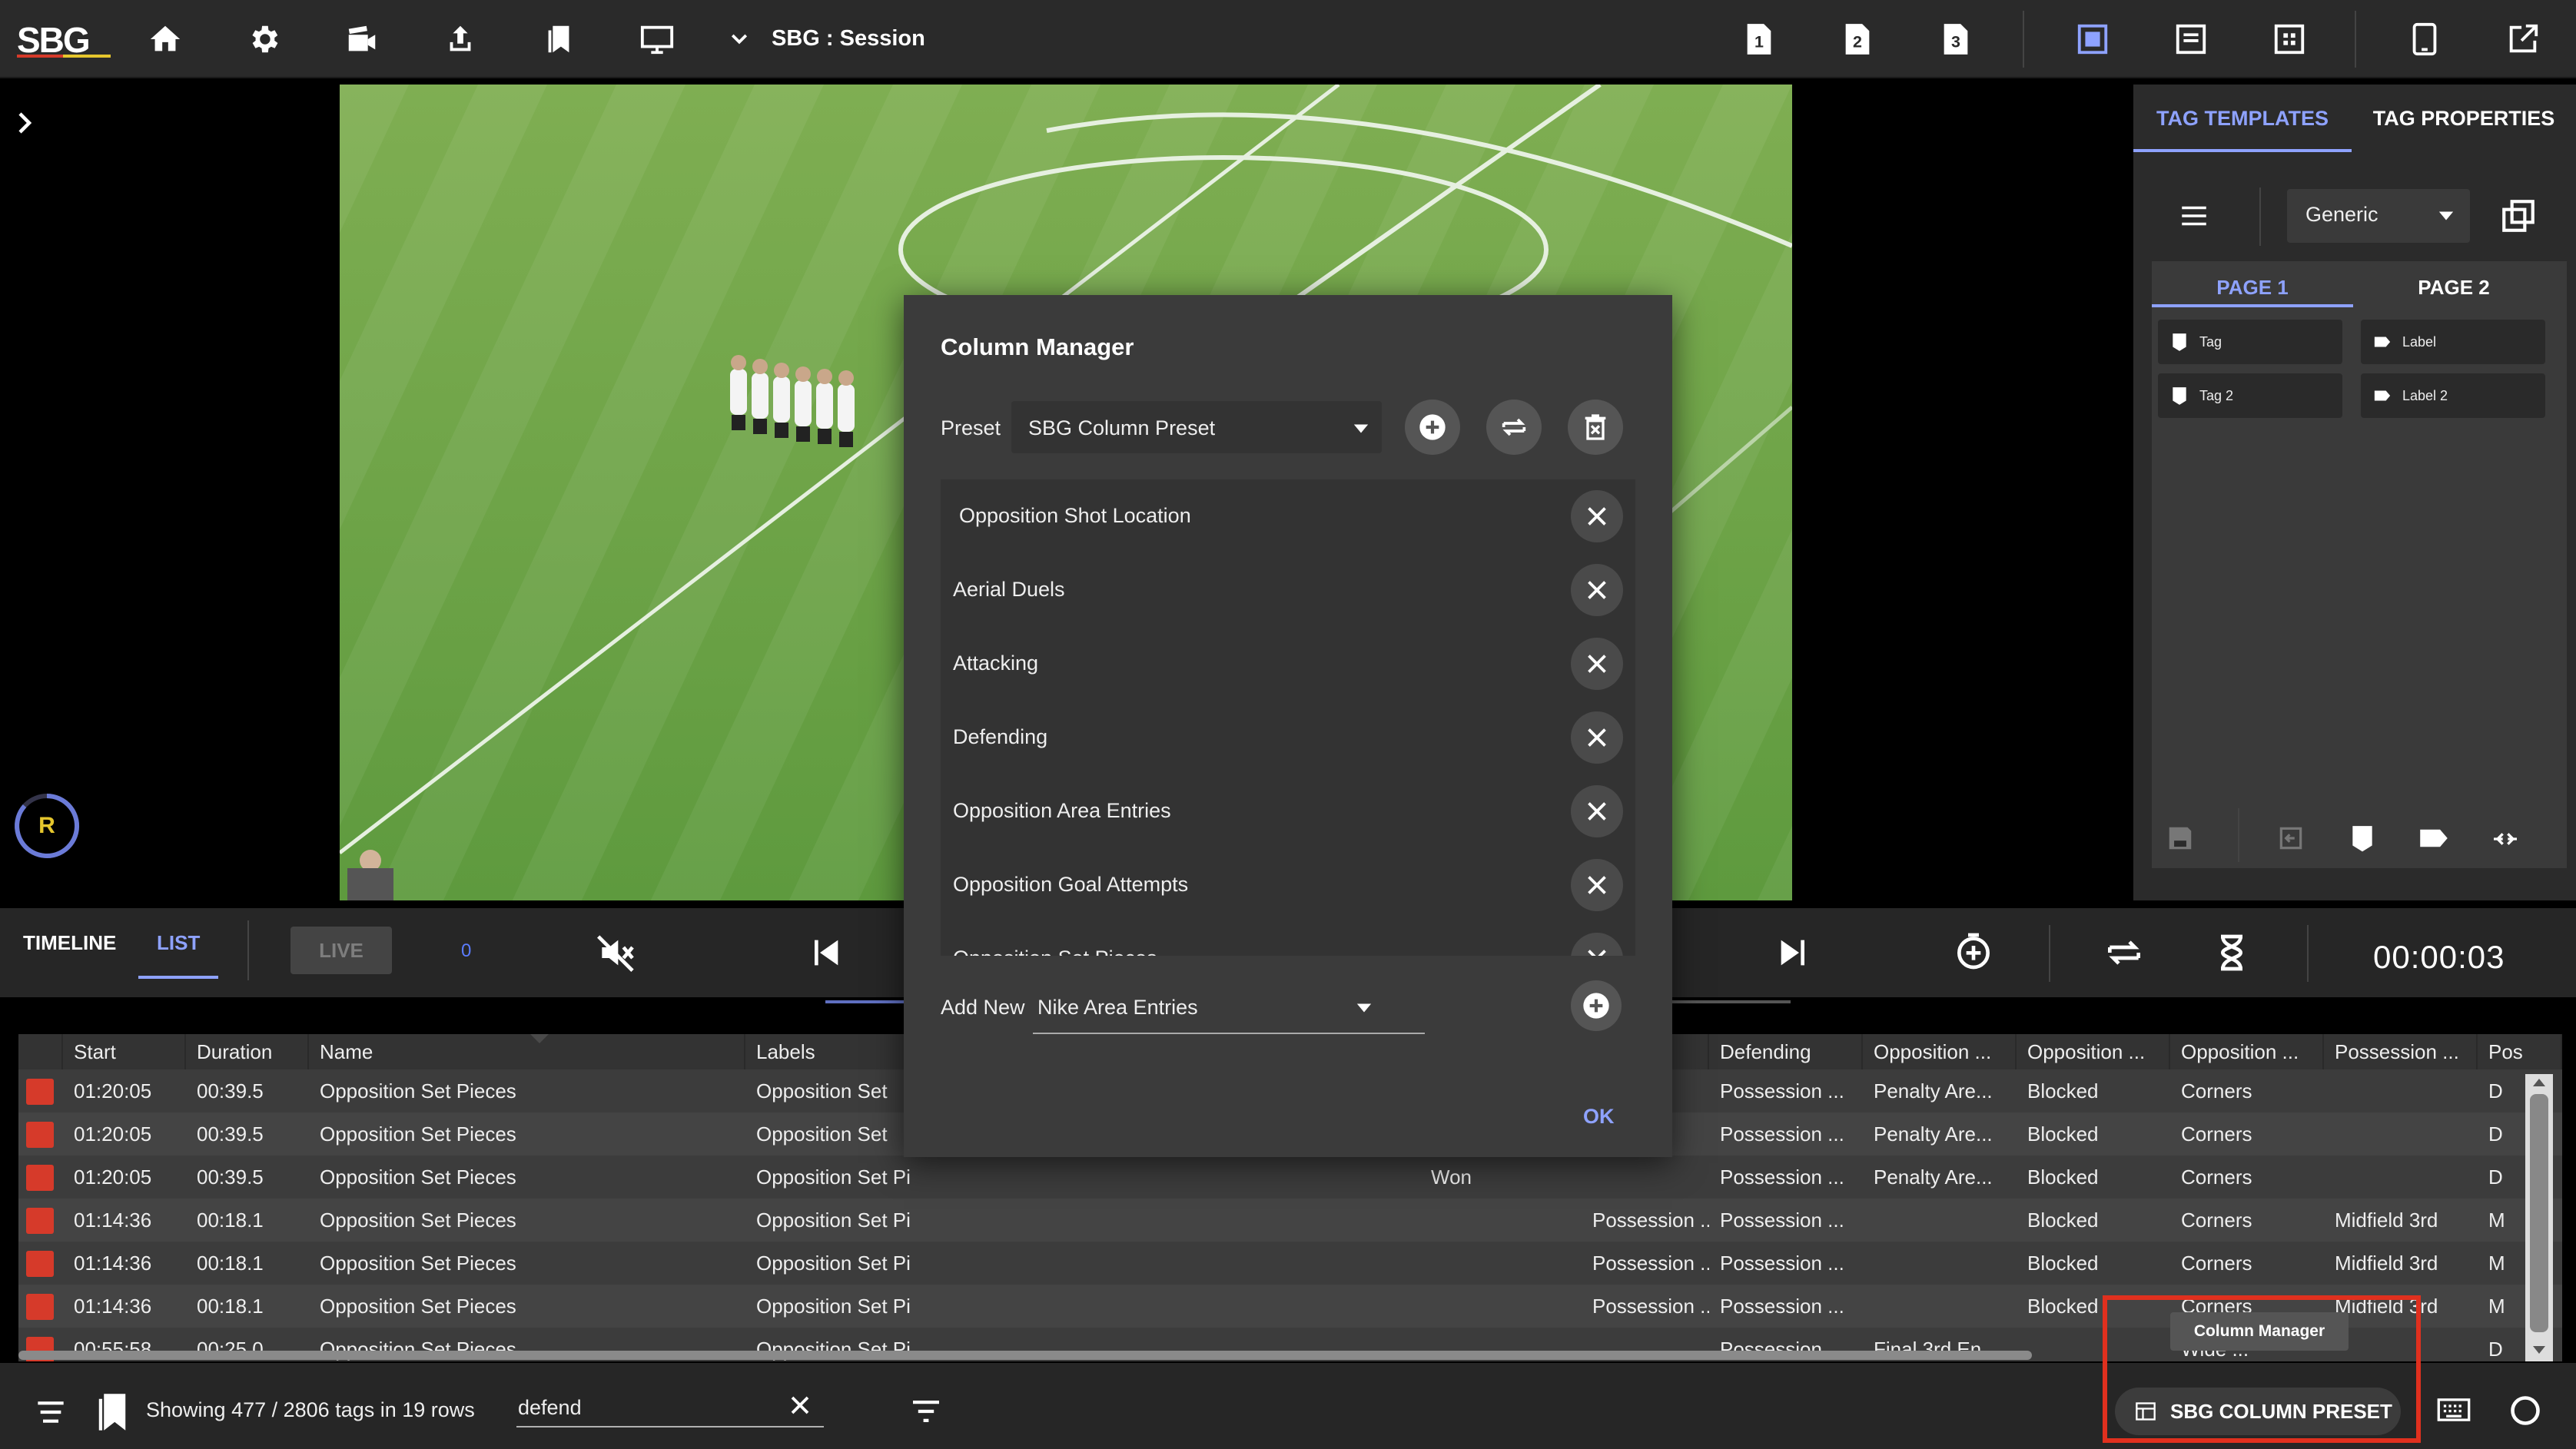  I want to click on table-vertical-scrollbar, so click(2539, 1217).